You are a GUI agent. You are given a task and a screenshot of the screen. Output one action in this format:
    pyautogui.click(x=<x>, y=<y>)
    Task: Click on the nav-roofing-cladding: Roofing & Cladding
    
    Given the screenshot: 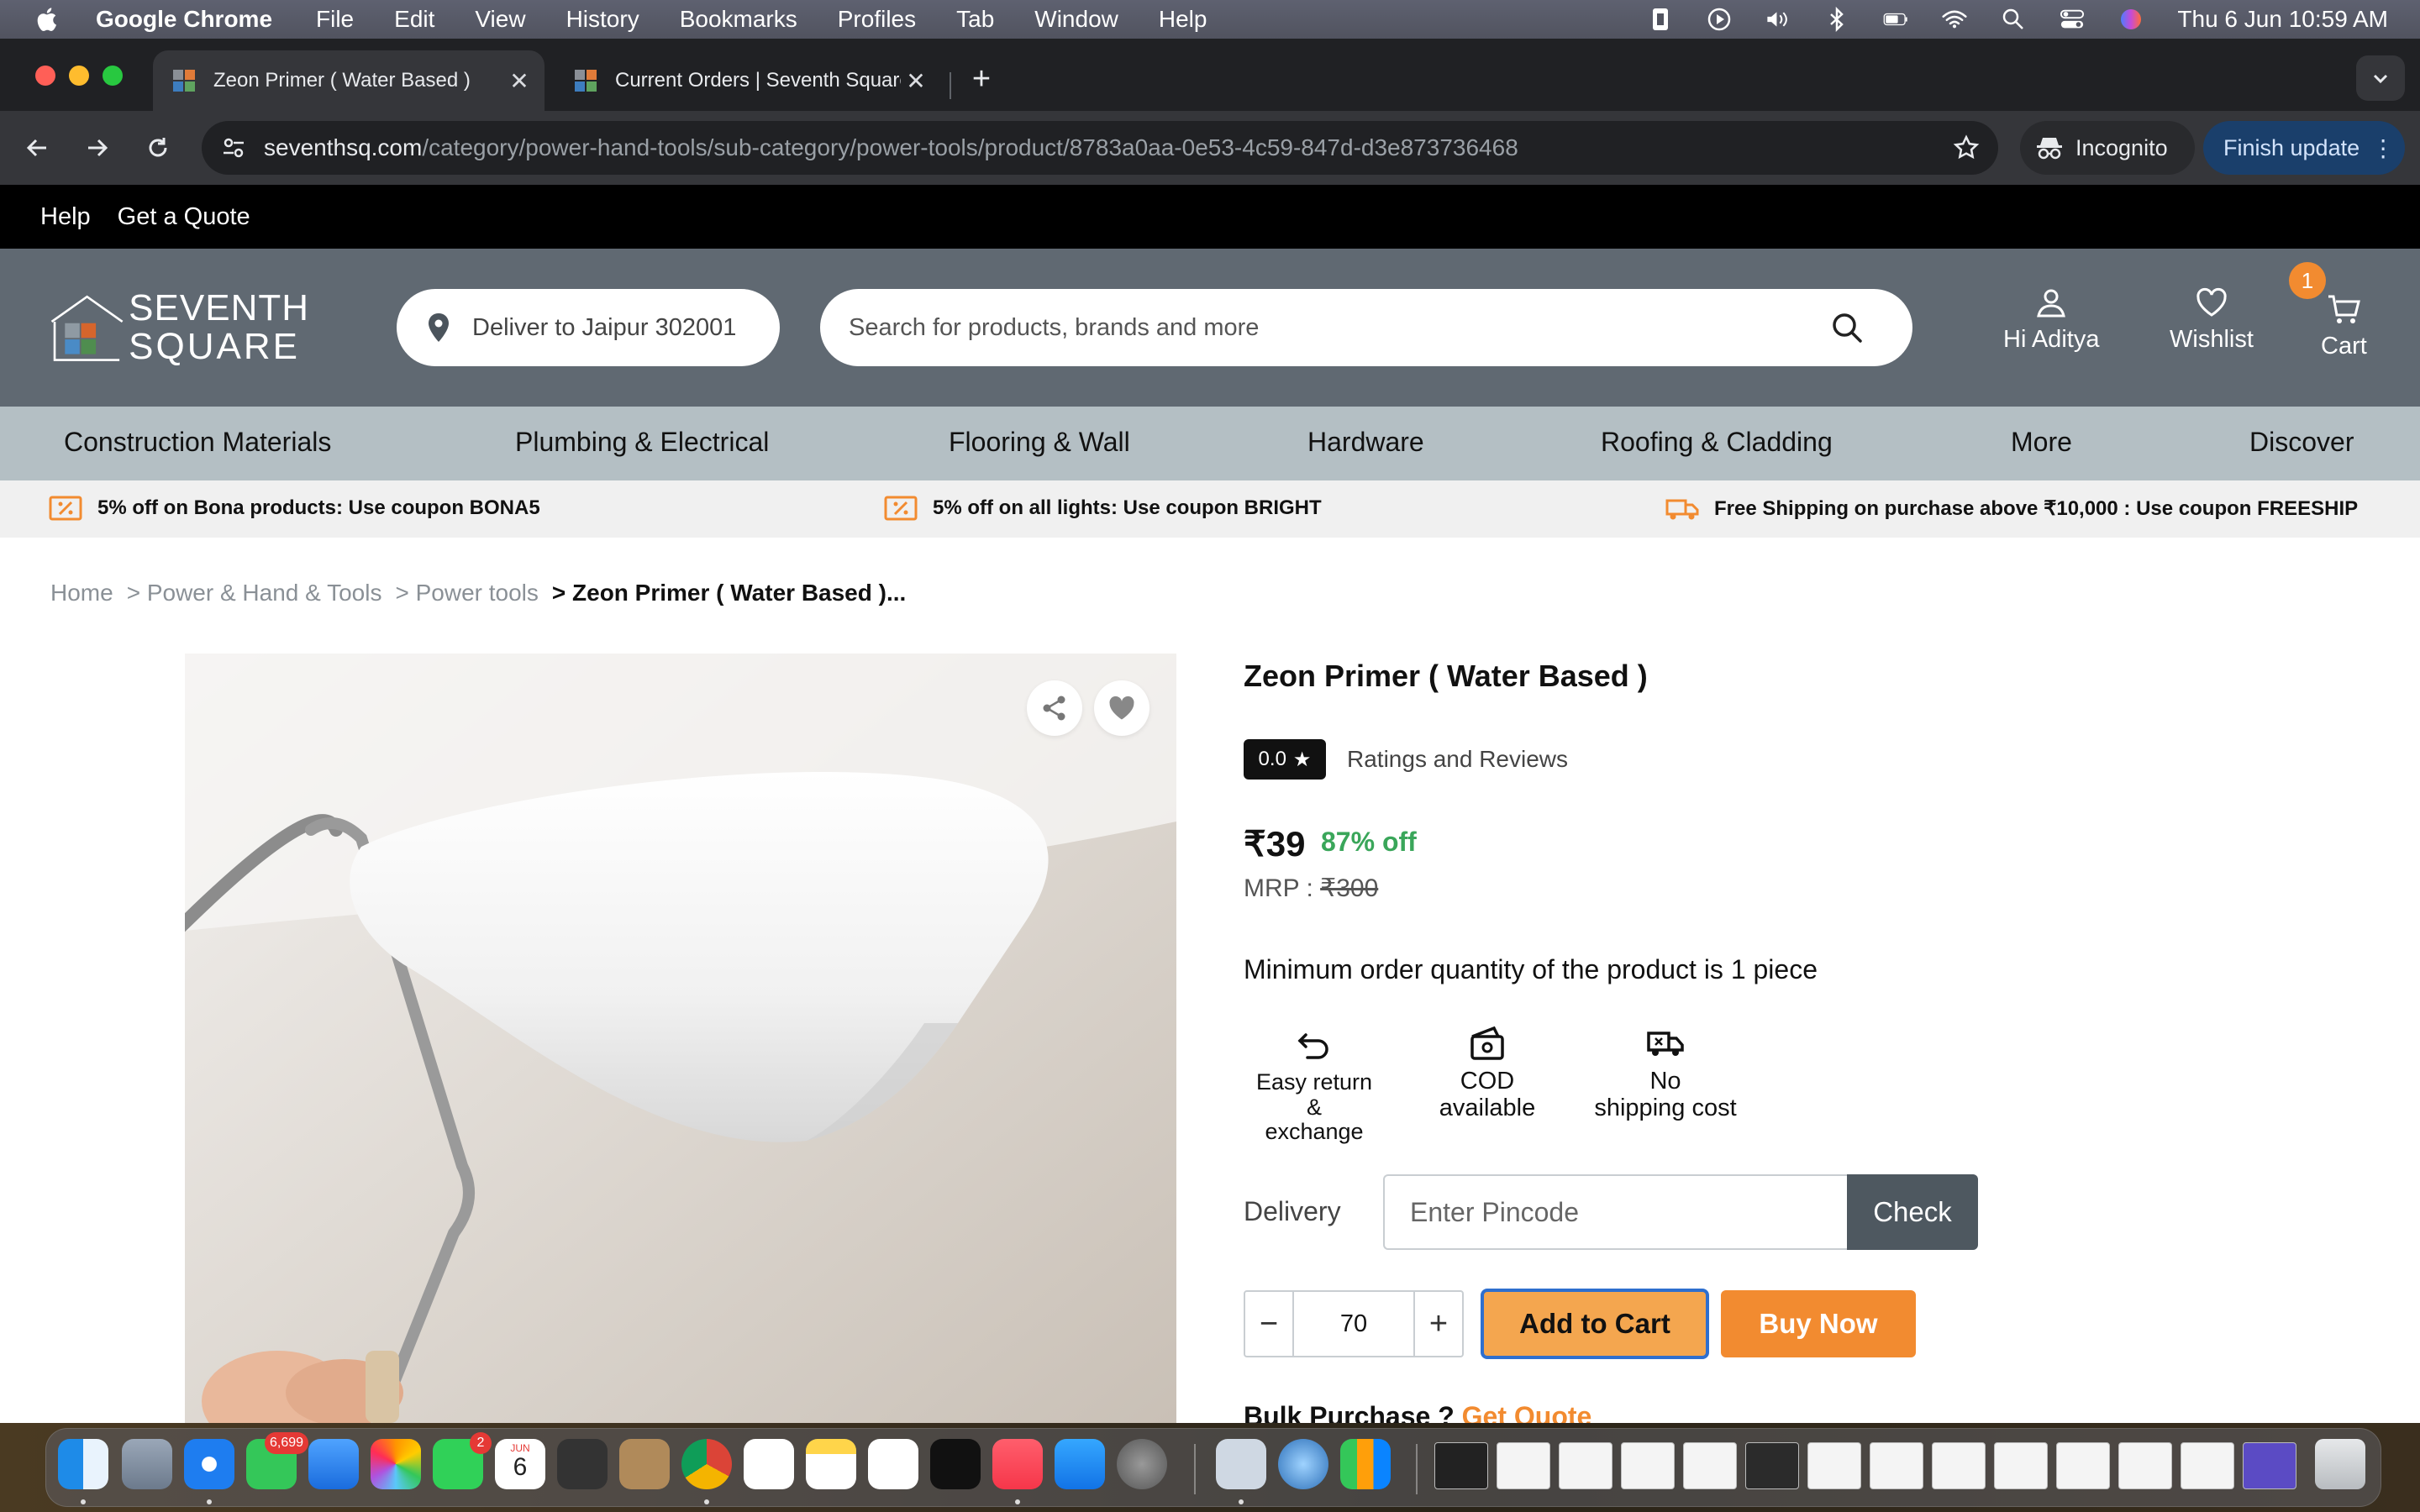 What is the action you would take?
    pyautogui.click(x=1717, y=442)
    